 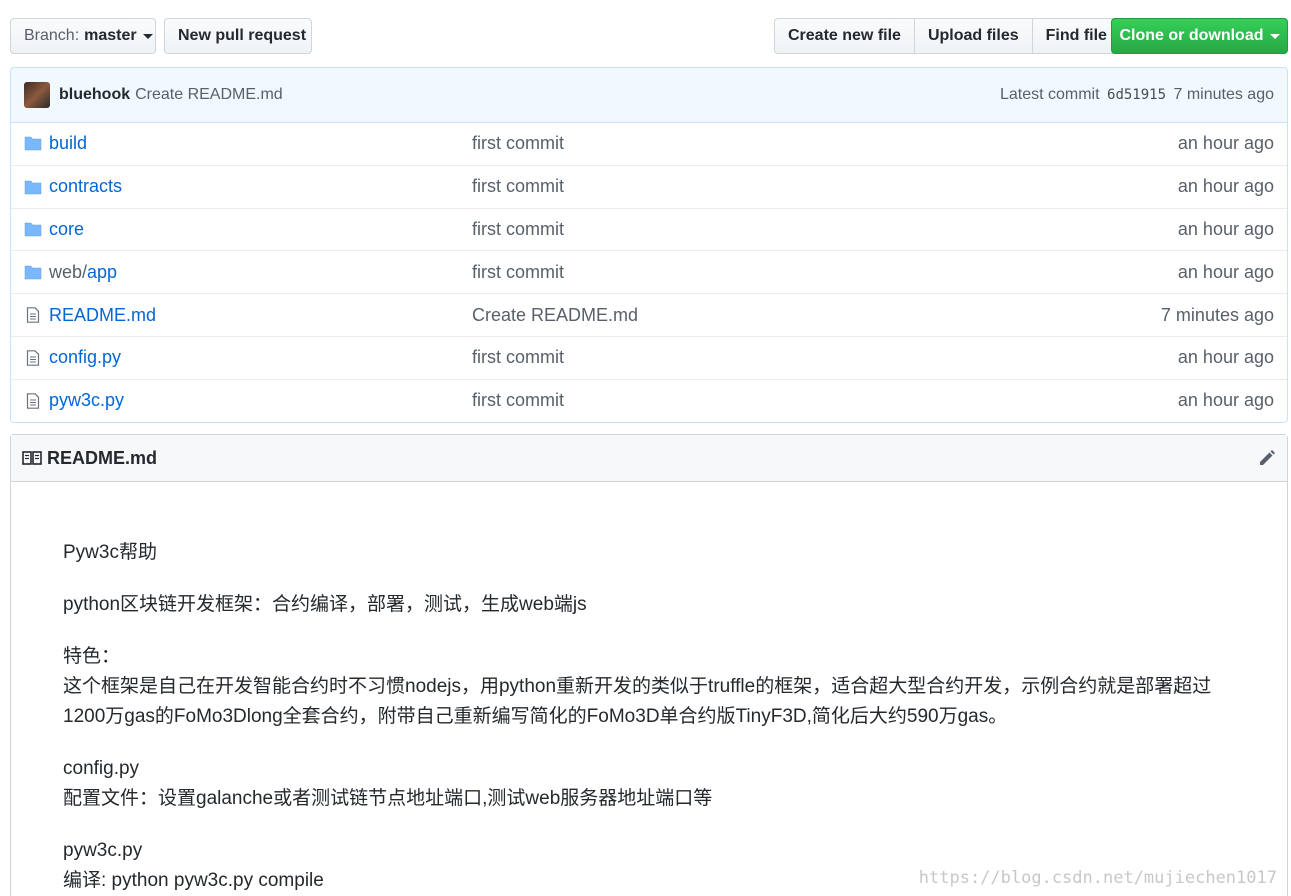 I want to click on file-name-link: README.md, so click(x=102, y=315).